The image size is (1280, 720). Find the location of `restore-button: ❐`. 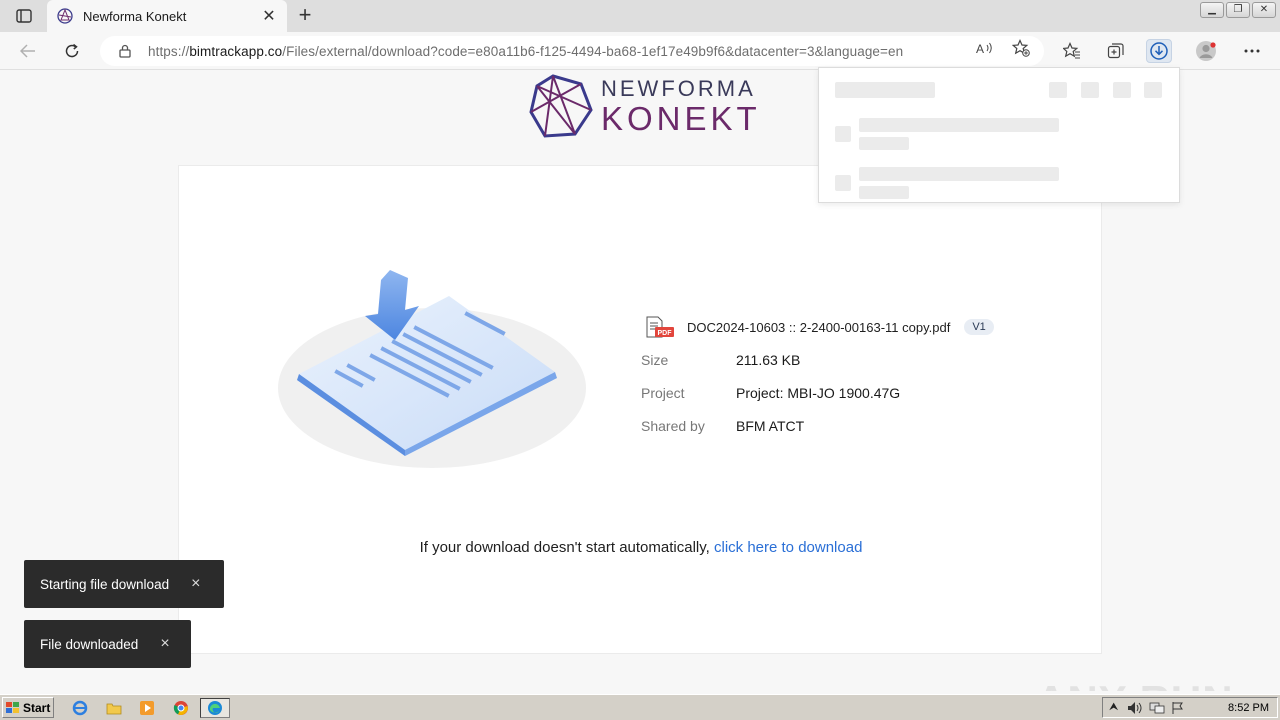

restore-button: ❐ is located at coordinates (1238, 10).